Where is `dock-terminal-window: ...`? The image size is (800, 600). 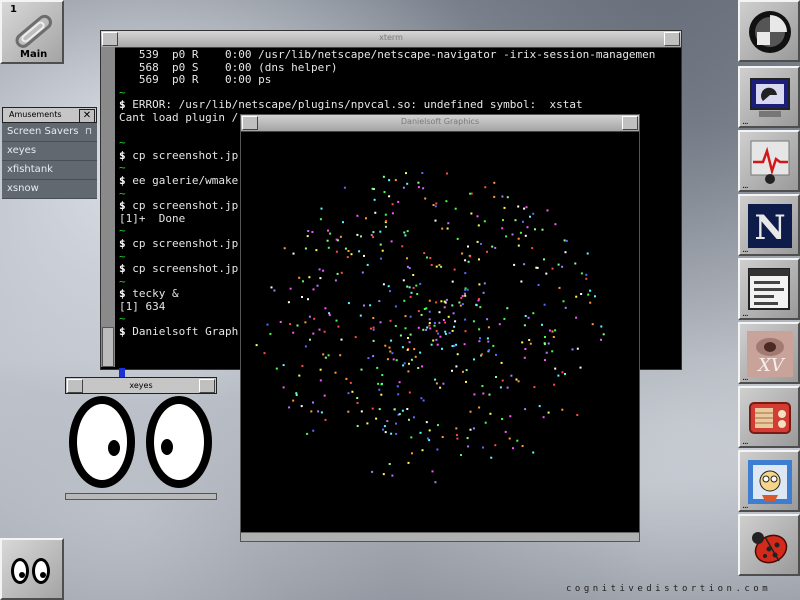 dock-terminal-window: ... is located at coordinates (769, 289).